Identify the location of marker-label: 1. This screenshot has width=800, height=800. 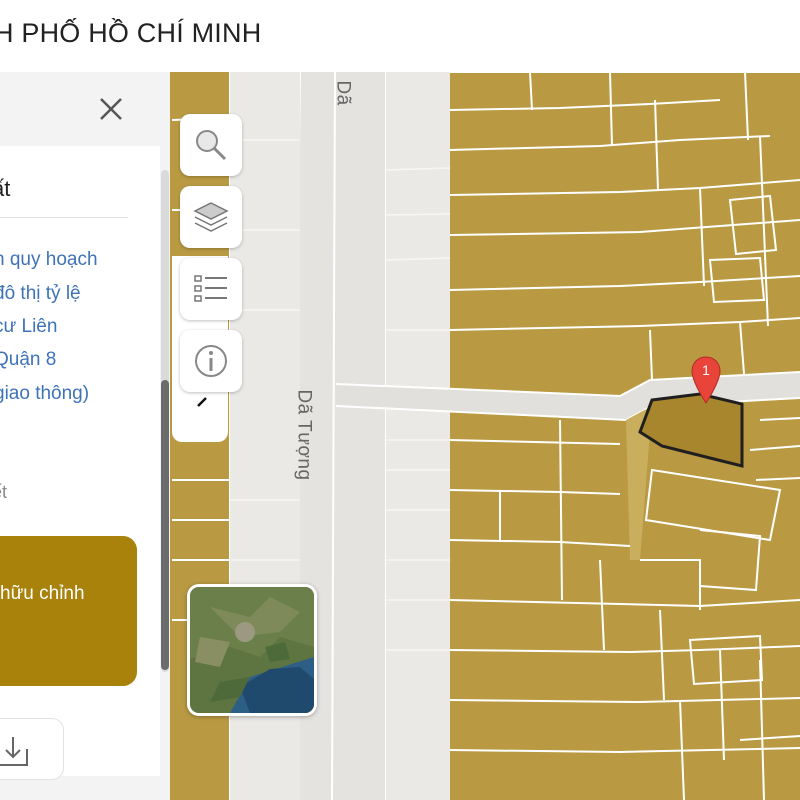
(706, 370).